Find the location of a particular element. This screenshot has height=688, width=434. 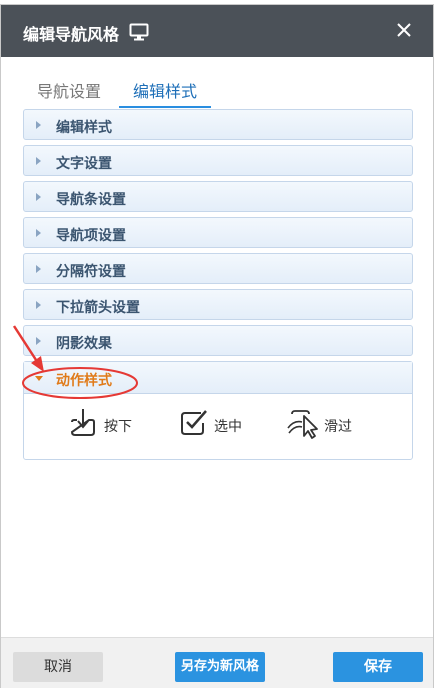

dialog-footer: 取消 另存为新风格 保存 is located at coordinates (217, 662).